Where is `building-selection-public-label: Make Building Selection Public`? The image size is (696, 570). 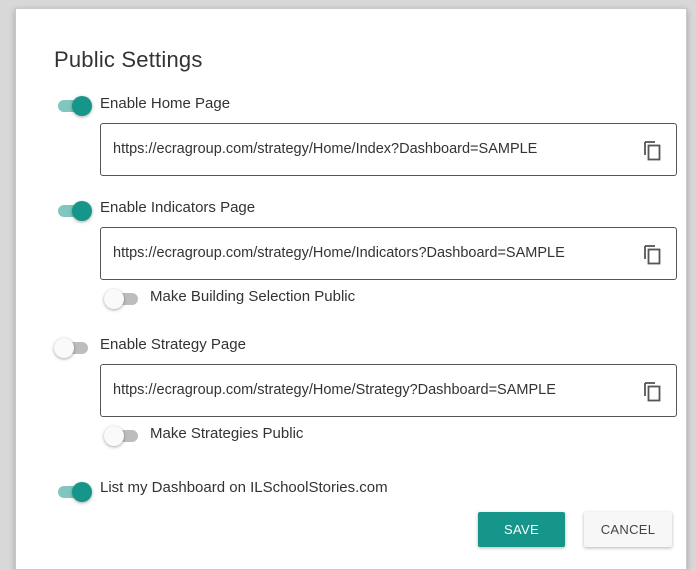 building-selection-public-label: Make Building Selection Public is located at coordinates (253, 296).